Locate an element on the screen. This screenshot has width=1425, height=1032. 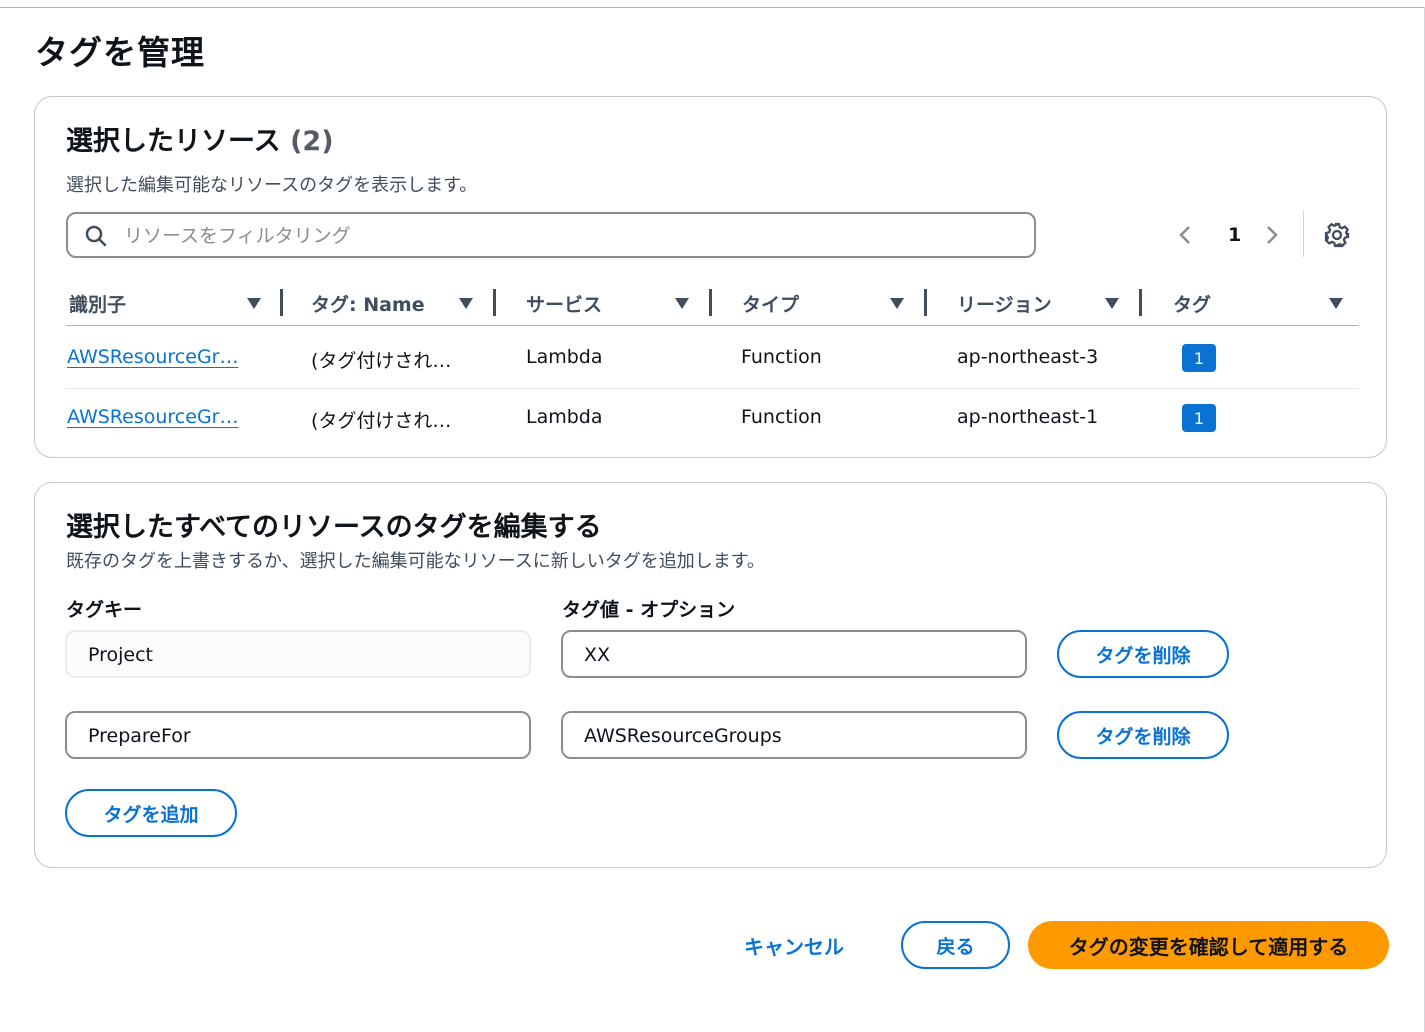
settings-button is located at coordinates (1337, 237).